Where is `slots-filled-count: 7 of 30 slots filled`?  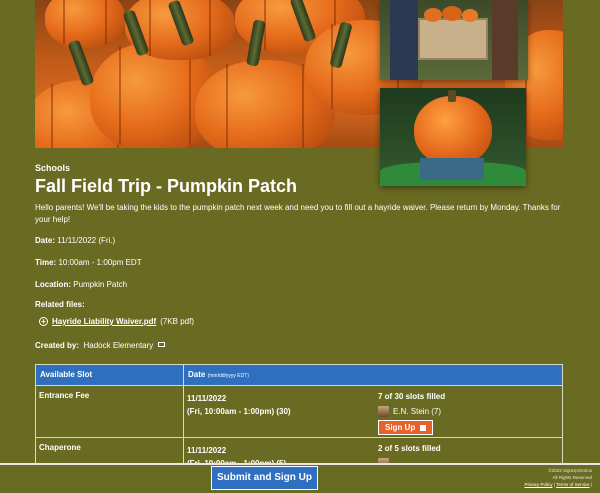 slots-filled-count: 7 of 30 slots filled is located at coordinates (412, 396).